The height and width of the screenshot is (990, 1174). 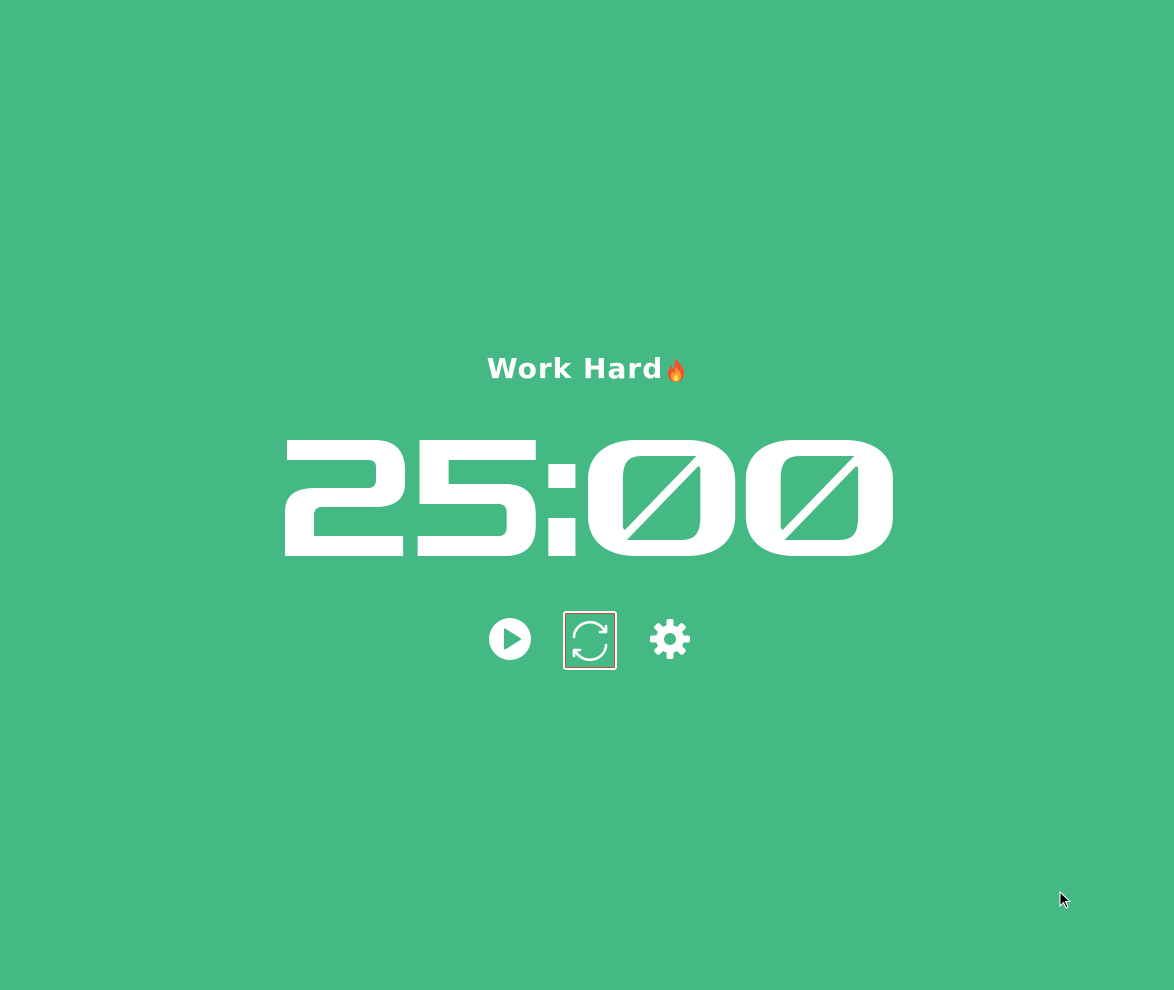 What do you see at coordinates (575, 368) in the screenshot?
I see `session-label: Work Hard` at bounding box center [575, 368].